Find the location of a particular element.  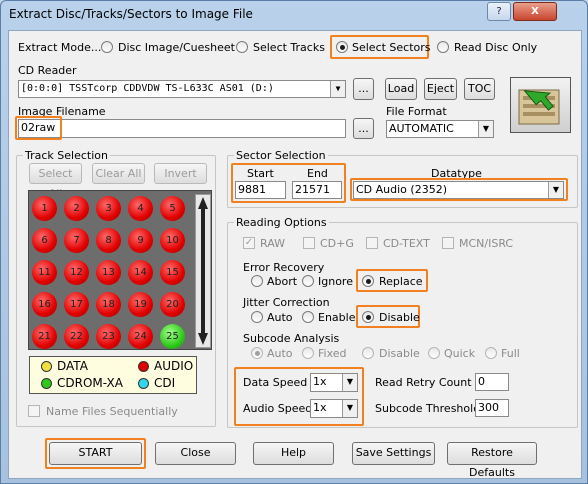

start-label: Start is located at coordinates (260, 173).